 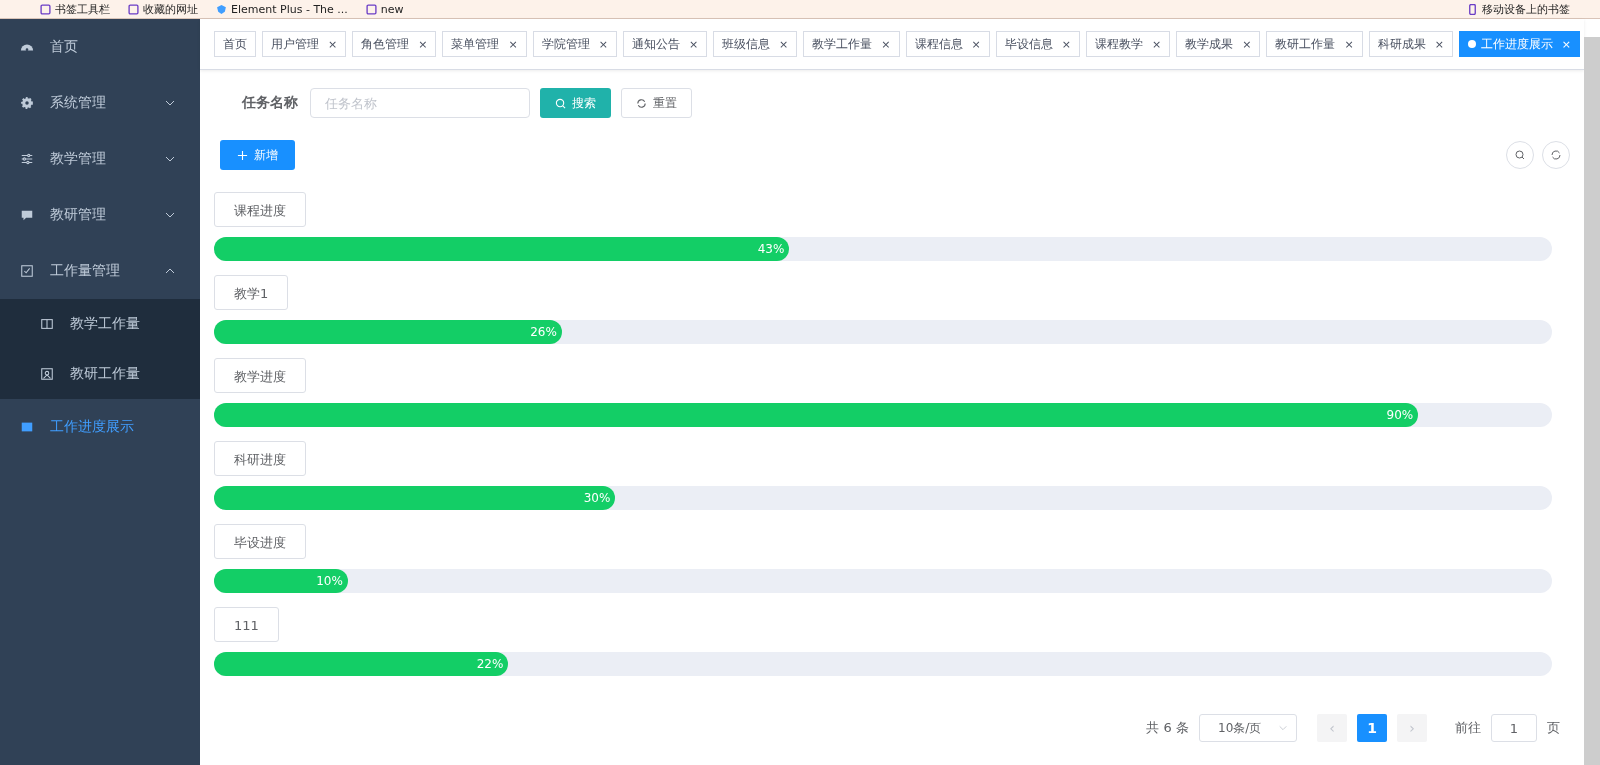 What do you see at coordinates (597, 498) in the screenshot?
I see `progress-reading: 30%` at bounding box center [597, 498].